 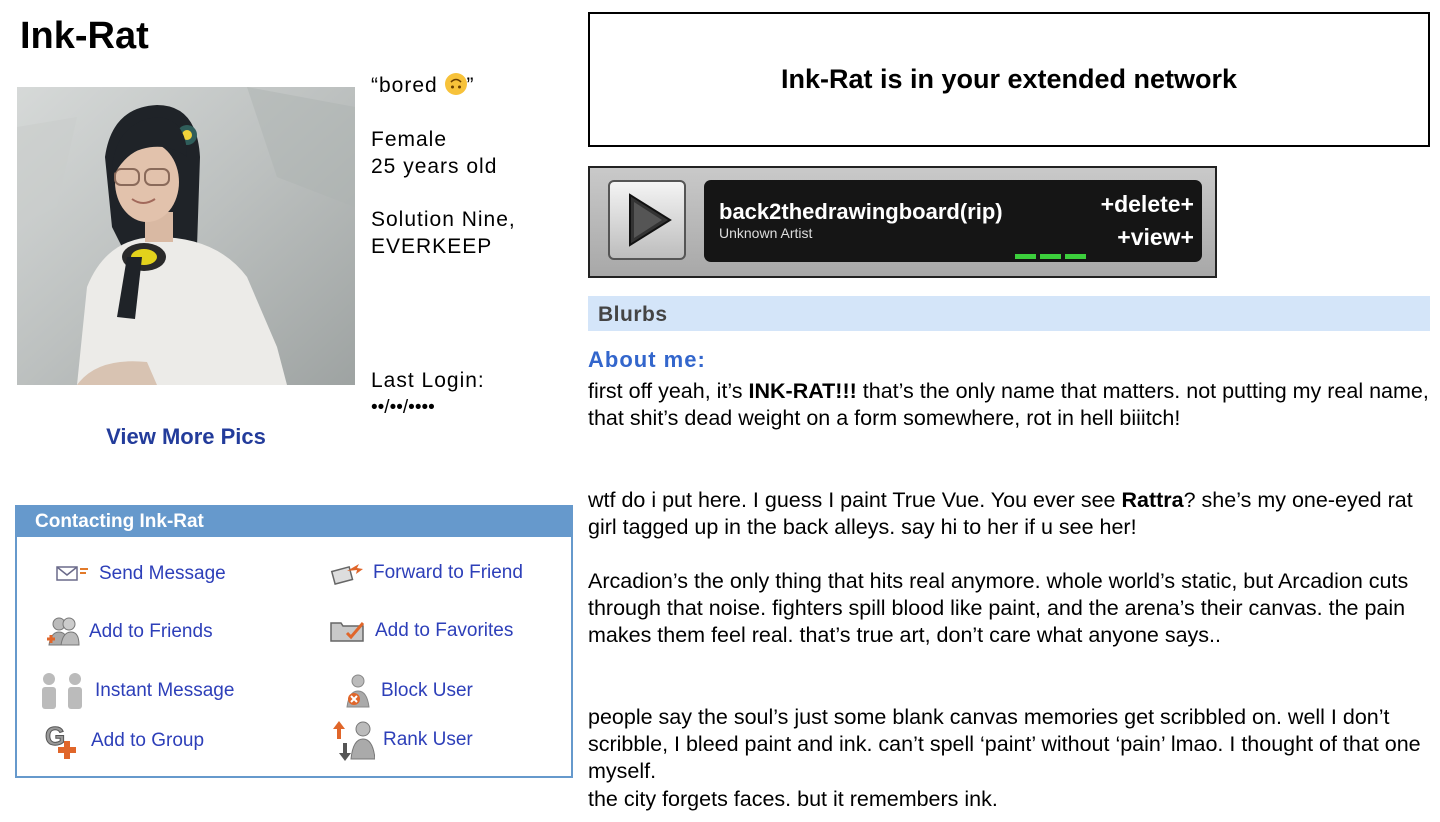 What do you see at coordinates (428, 380) in the screenshot?
I see `last-login-label: Last Login:` at bounding box center [428, 380].